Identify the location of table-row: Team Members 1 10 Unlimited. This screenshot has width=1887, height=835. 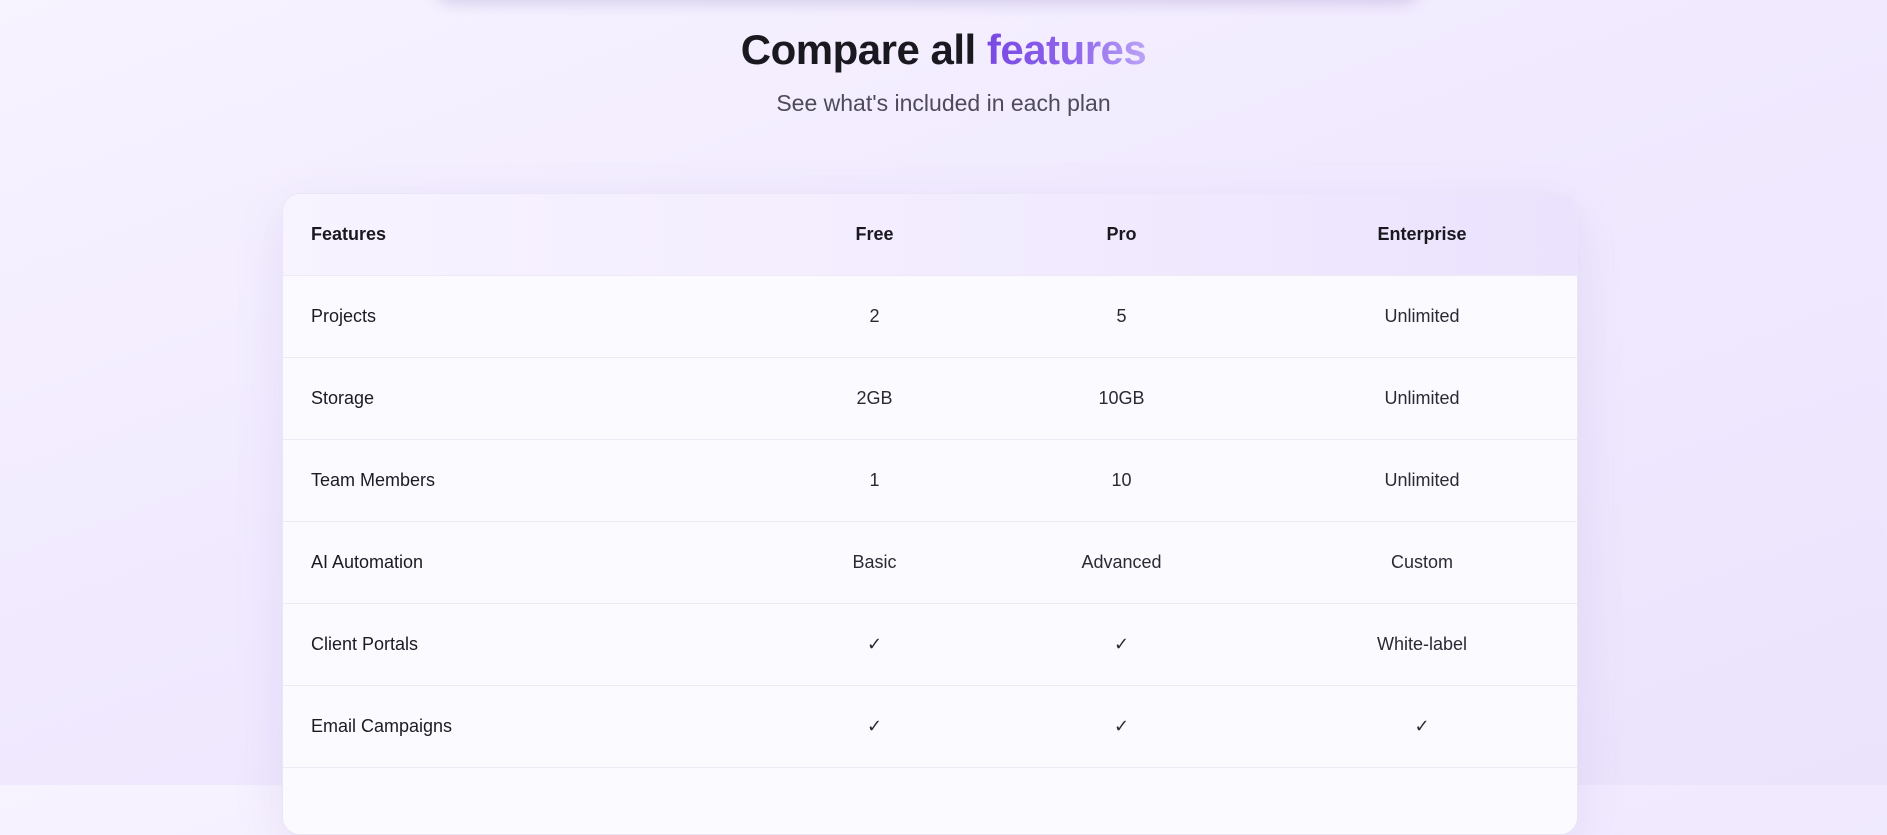
(930, 480).